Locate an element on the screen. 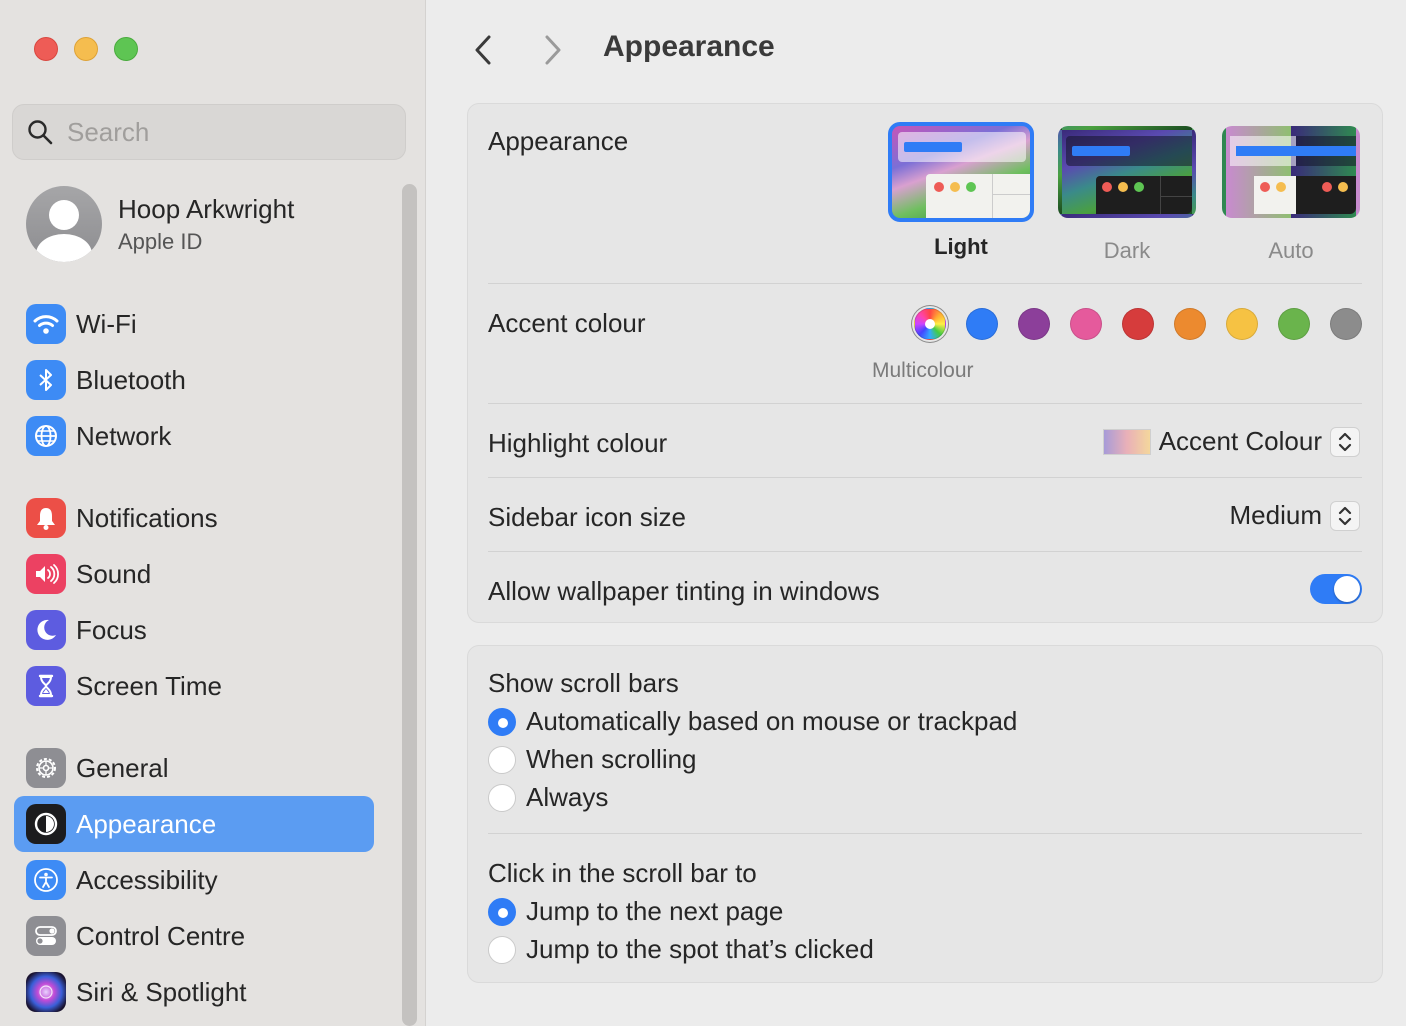 The height and width of the screenshot is (1026, 1406). wallpaper-tinting-label: Allow wallpaper tinting in windows is located at coordinates (684, 591).